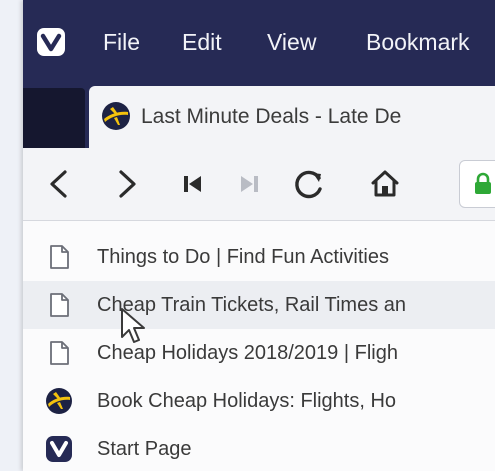  What do you see at coordinates (247, 353) in the screenshot?
I see `history-item-label: Cheap Holidays 2018/2019 | Fligh` at bounding box center [247, 353].